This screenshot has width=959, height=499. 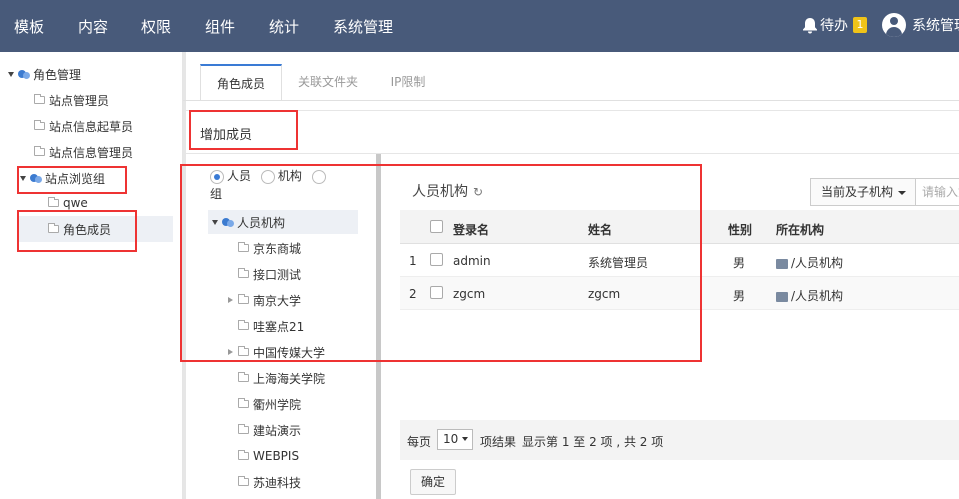 What do you see at coordinates (269, 274) in the screenshot?
I see `org-node: 接口测试` at bounding box center [269, 274].